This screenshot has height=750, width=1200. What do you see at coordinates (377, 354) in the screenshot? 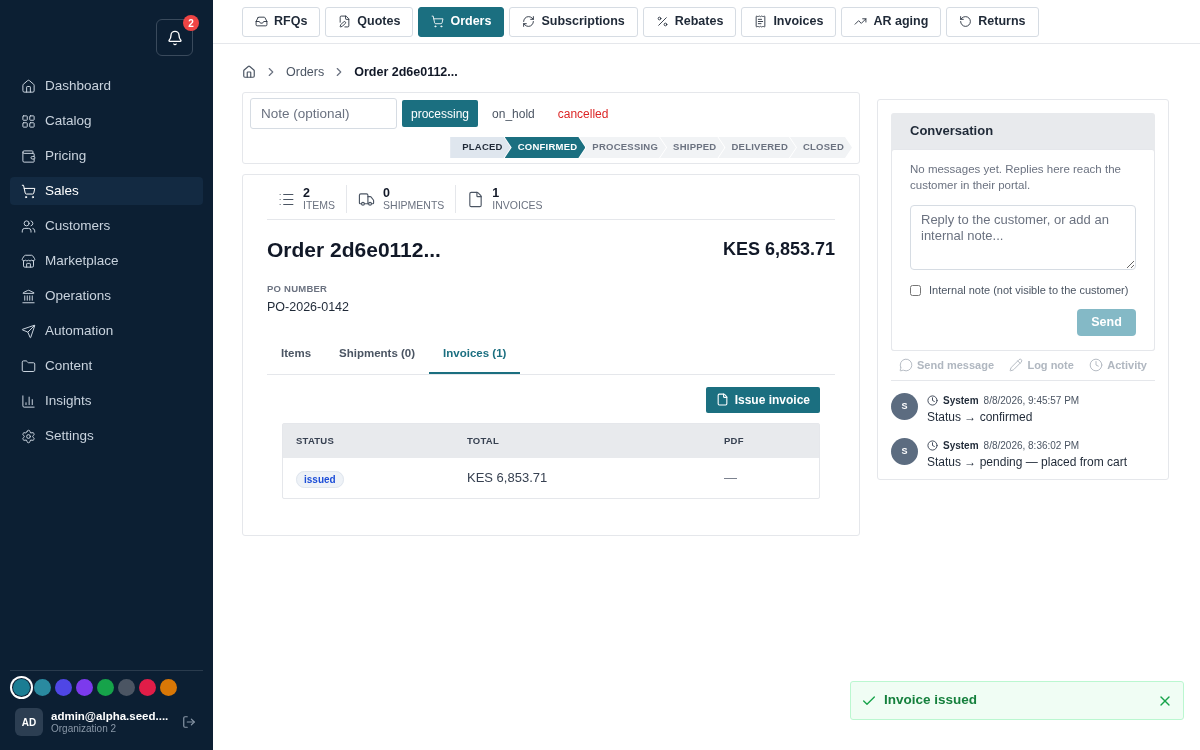
I see `order-tab: Shipments (0)` at bounding box center [377, 354].